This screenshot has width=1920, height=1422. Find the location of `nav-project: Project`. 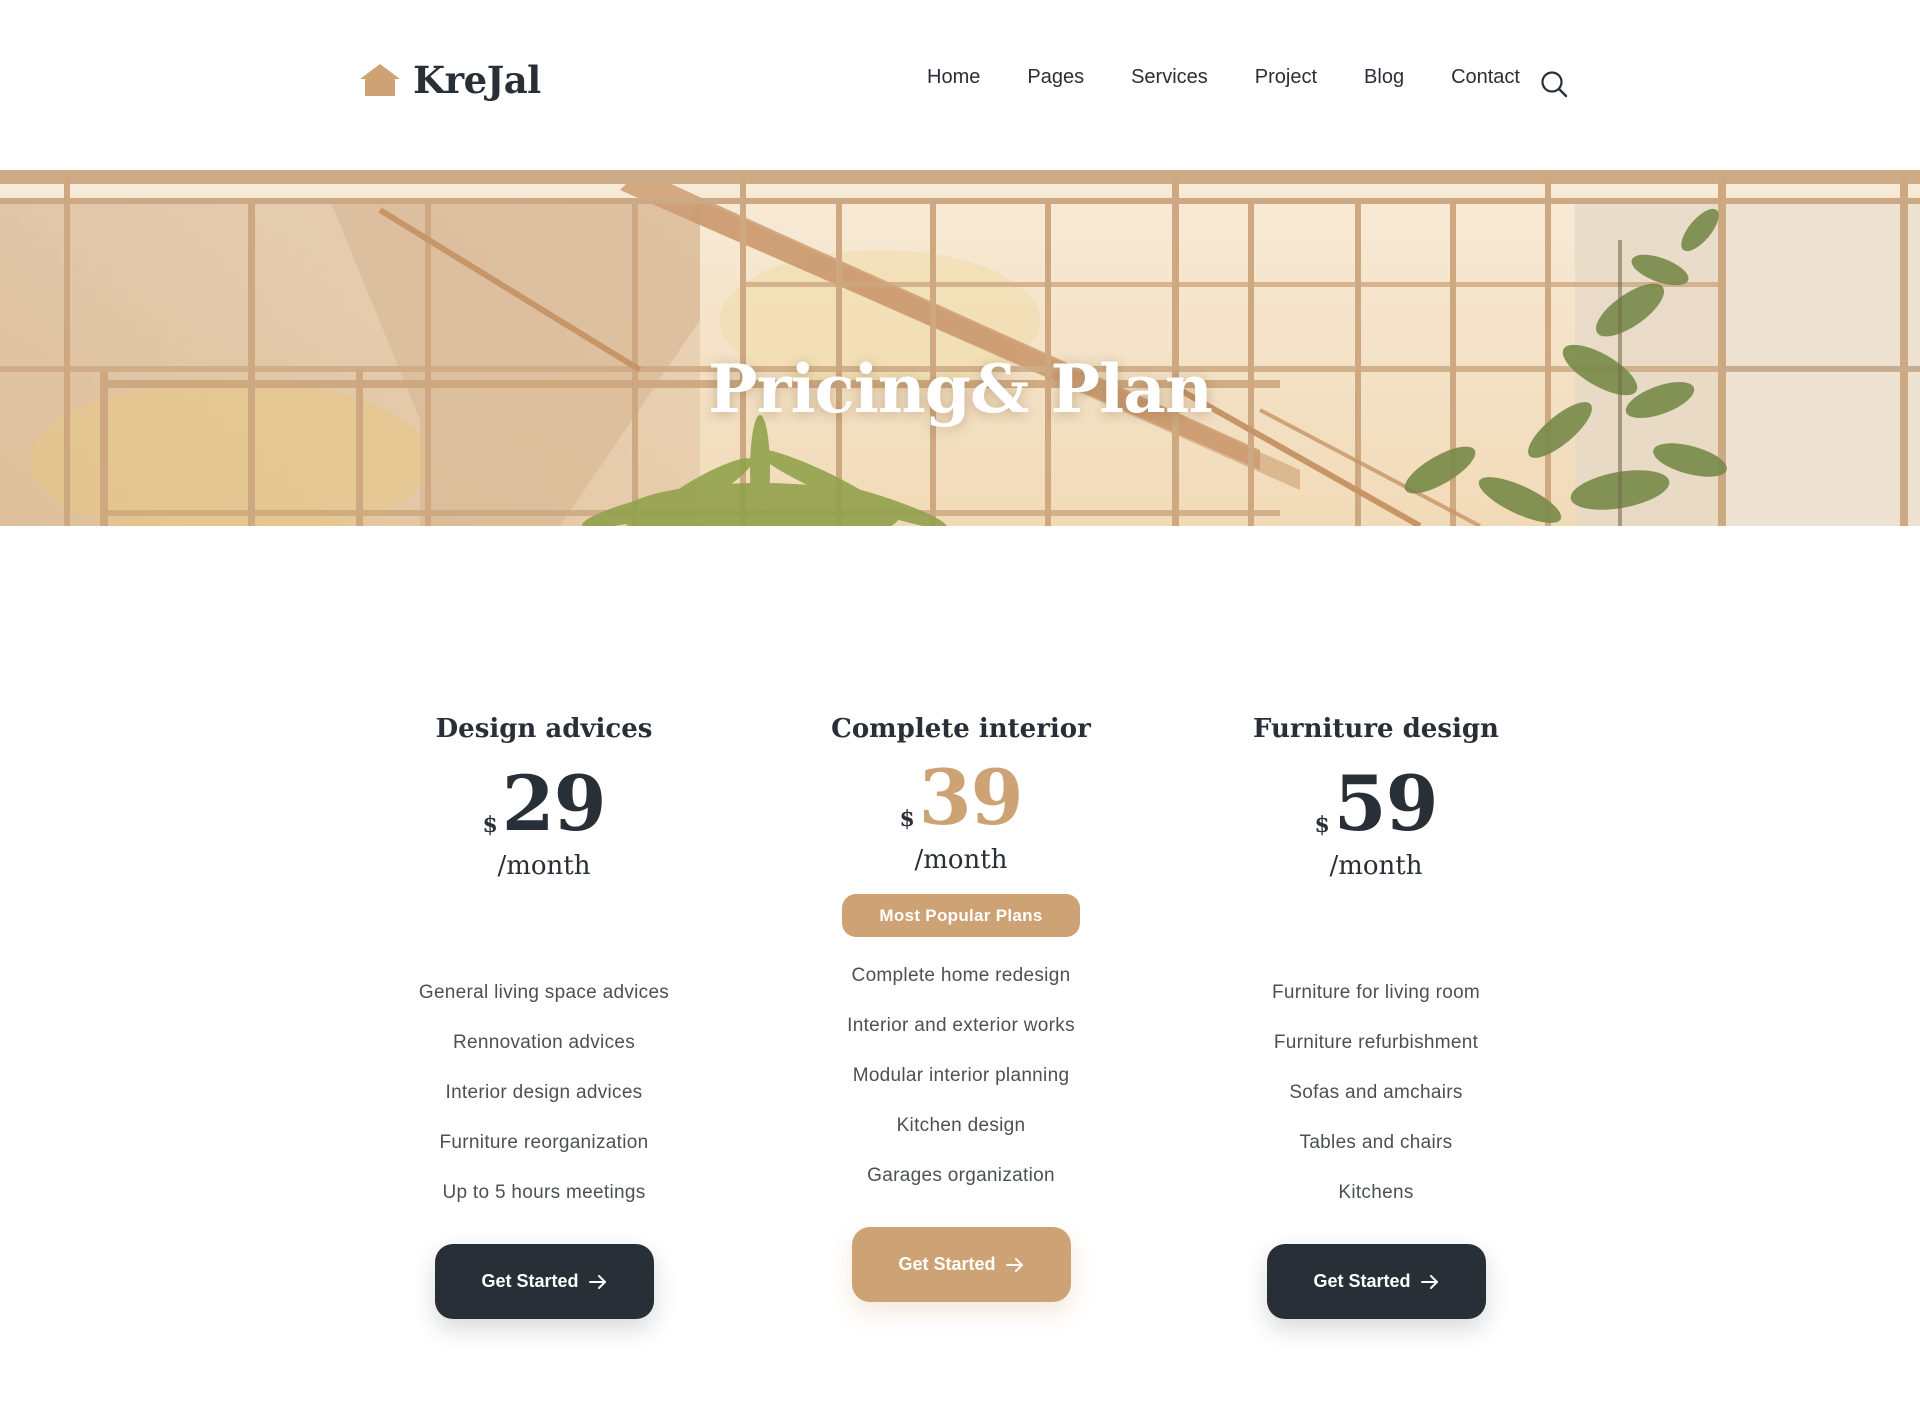

nav-project: Project is located at coordinates (1286, 77).